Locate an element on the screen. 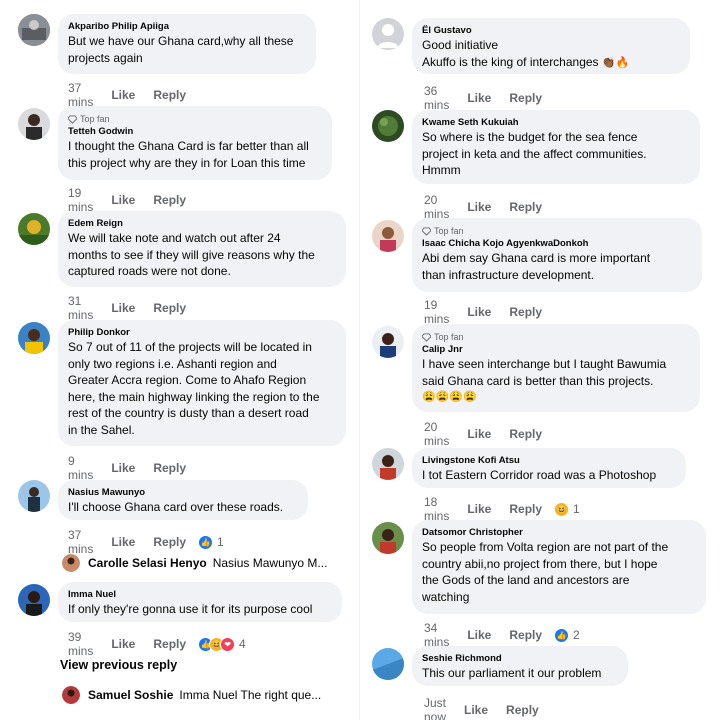  comment-text: Good initiative is located at coordinates (460, 45).